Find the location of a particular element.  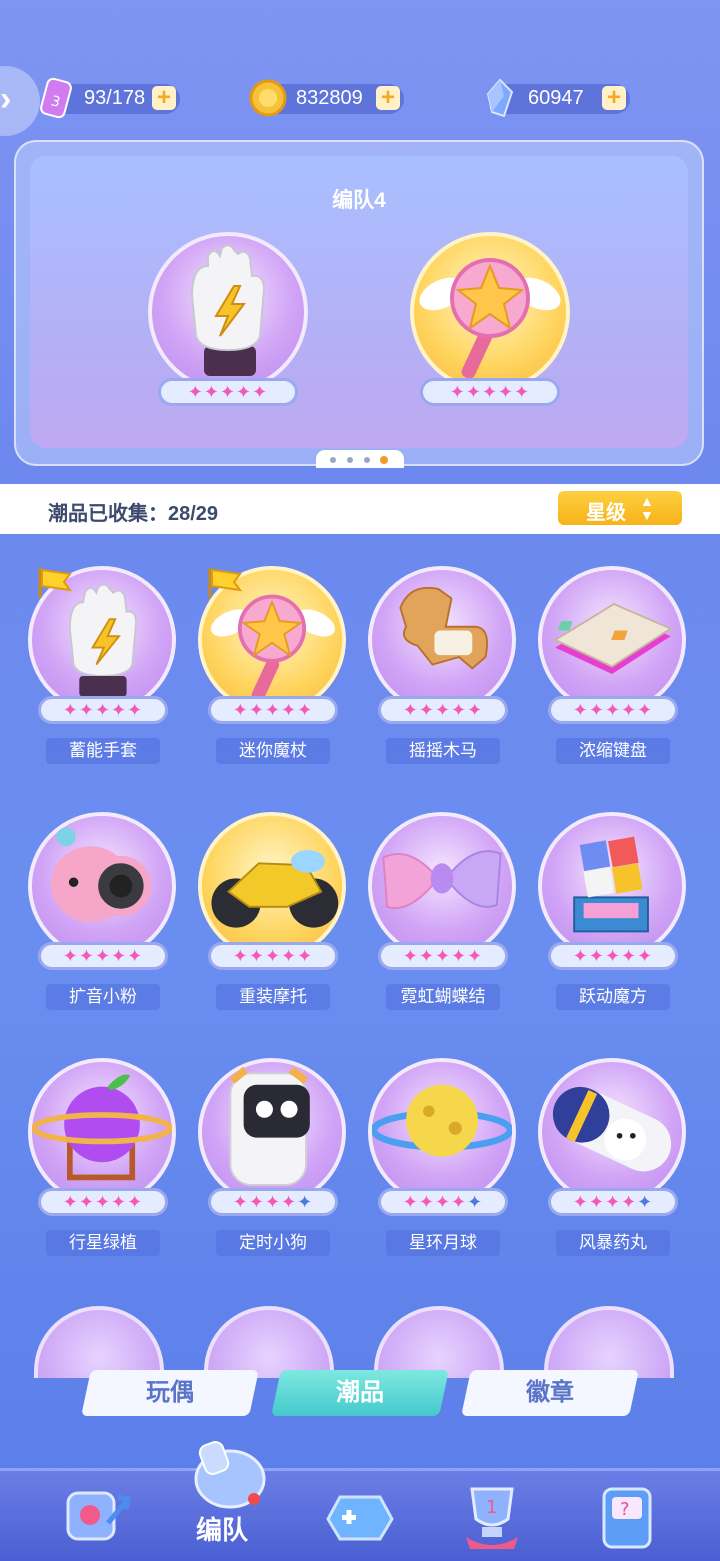

energy-counter: 3 93/178 + is located at coordinates (110, 98).